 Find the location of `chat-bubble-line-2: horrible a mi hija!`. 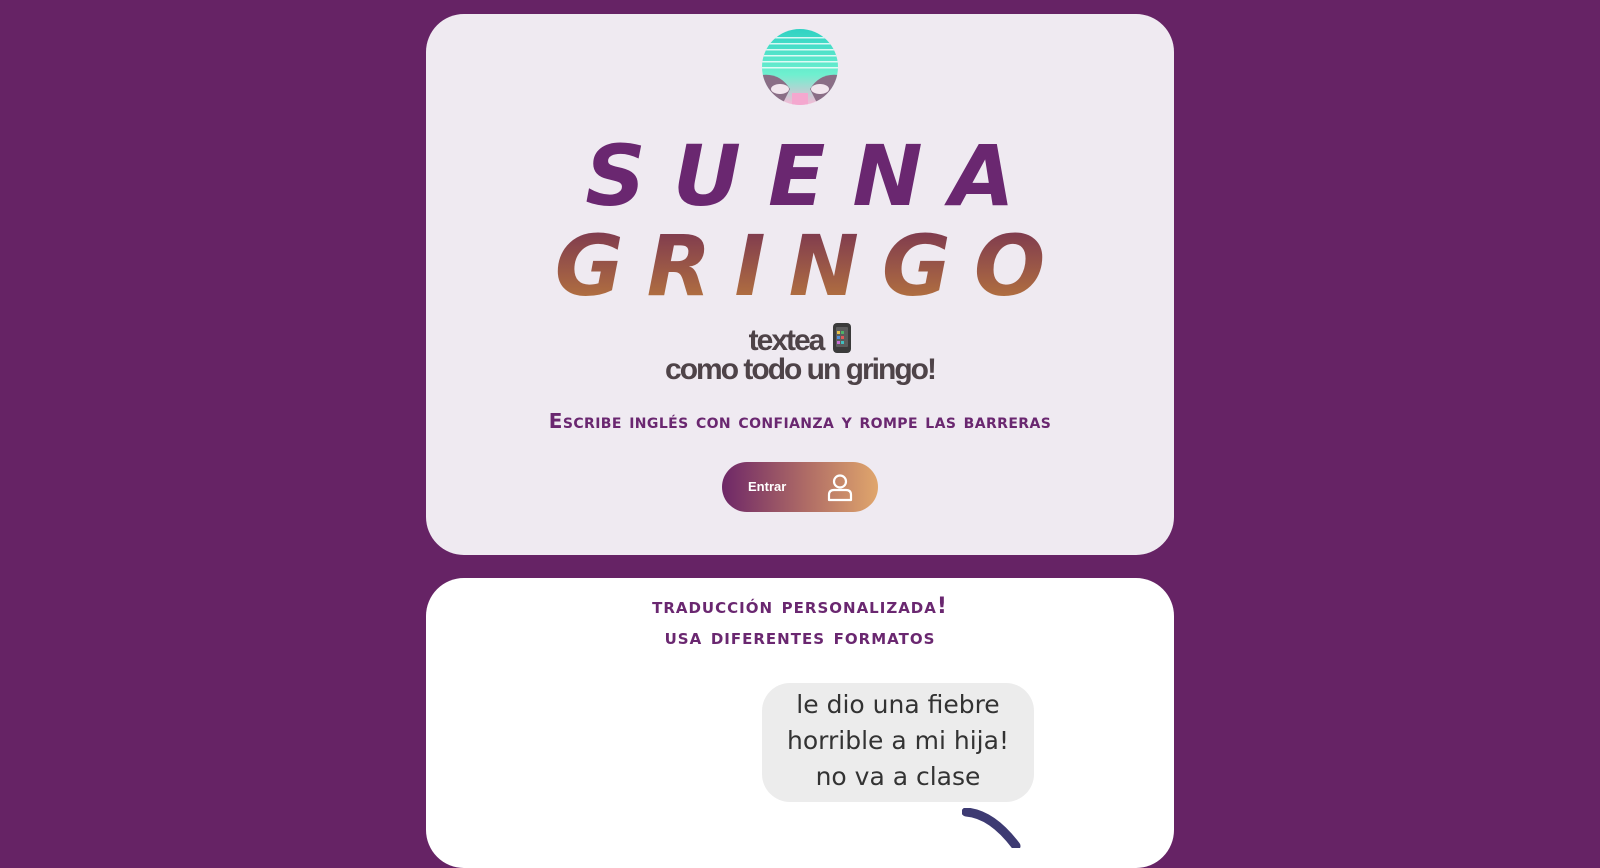

chat-bubble-line-2: horrible a mi hija! is located at coordinates (898, 740).